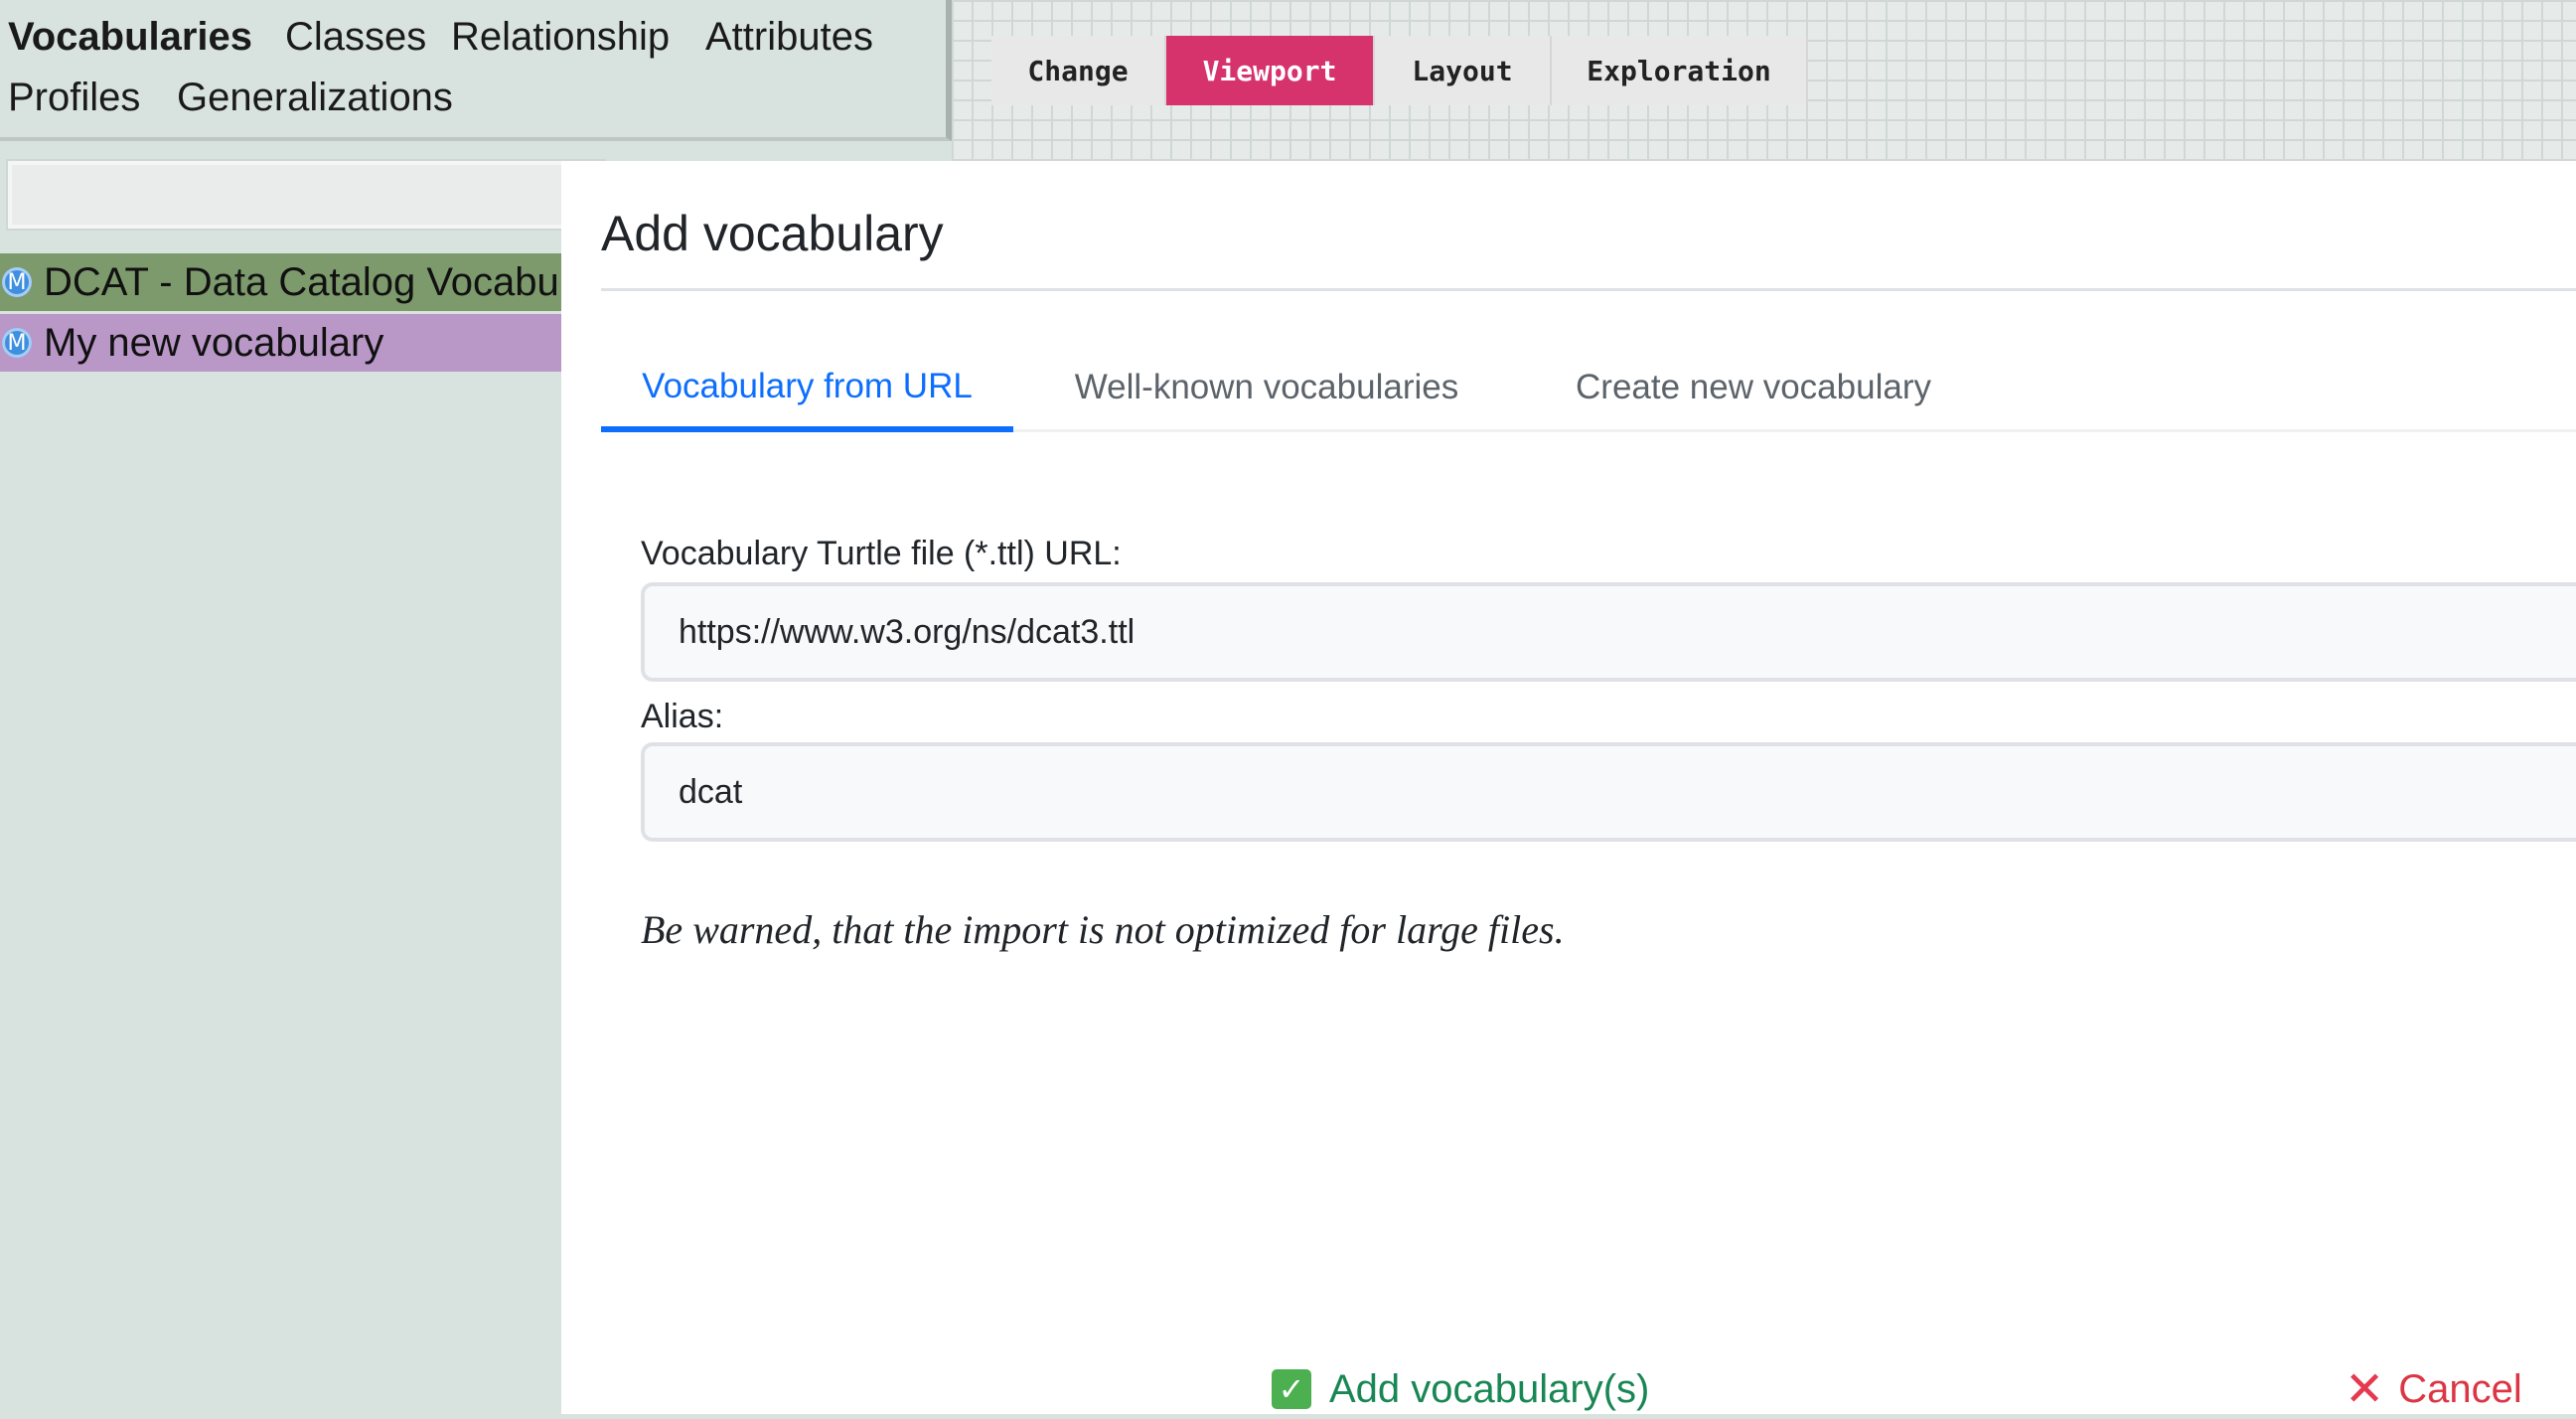  What do you see at coordinates (789, 37) in the screenshot?
I see `tab-attributes: Attributes` at bounding box center [789, 37].